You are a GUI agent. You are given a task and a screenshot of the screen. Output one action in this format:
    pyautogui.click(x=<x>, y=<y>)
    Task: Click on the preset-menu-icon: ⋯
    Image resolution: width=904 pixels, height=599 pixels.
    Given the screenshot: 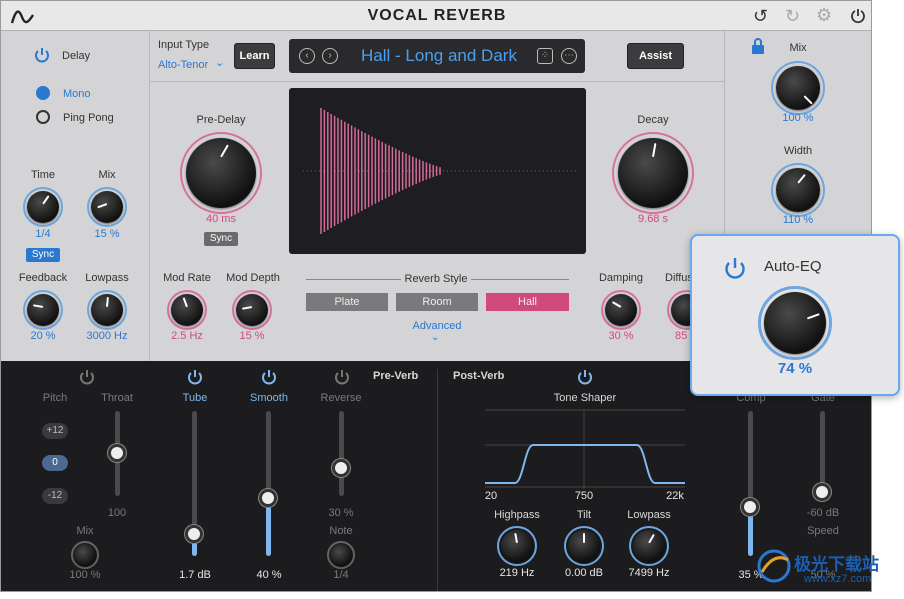 What is the action you would take?
    pyautogui.click(x=569, y=56)
    